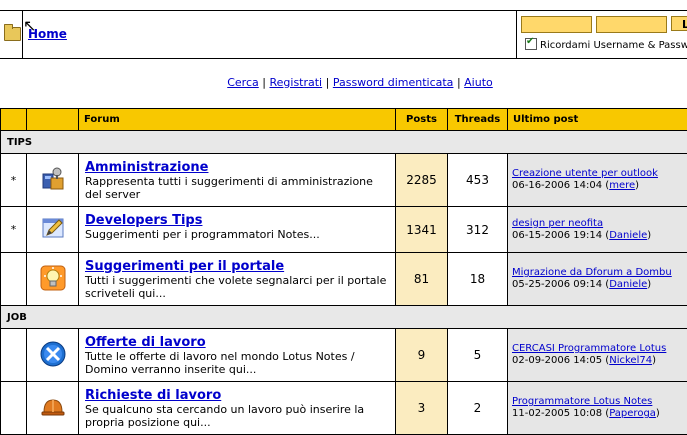  Describe the element at coordinates (557, 223) in the screenshot. I see `last-post-title-link: design per neofita` at that location.